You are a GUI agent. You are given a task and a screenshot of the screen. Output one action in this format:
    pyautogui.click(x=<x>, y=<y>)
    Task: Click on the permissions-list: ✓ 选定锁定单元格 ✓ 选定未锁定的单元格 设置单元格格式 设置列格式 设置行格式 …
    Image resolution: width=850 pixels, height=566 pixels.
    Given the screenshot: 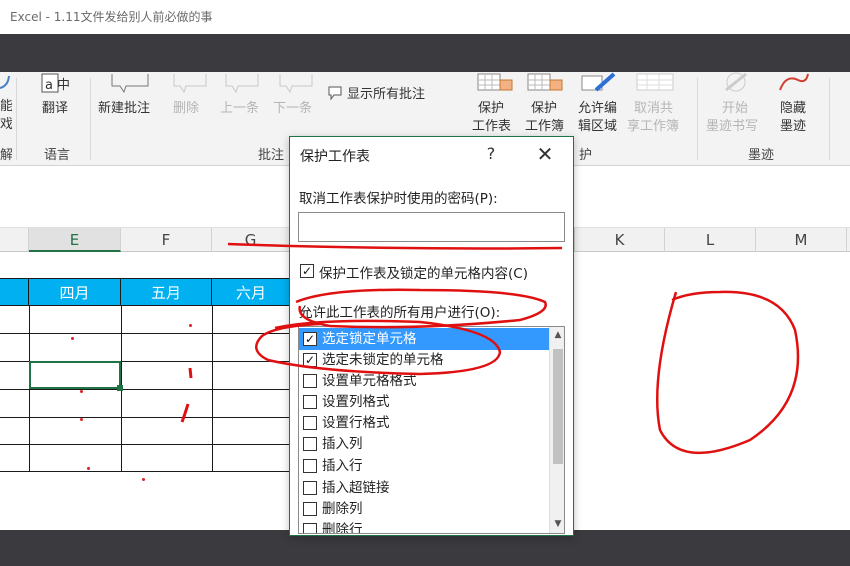 What is the action you would take?
    pyautogui.click(x=431, y=430)
    